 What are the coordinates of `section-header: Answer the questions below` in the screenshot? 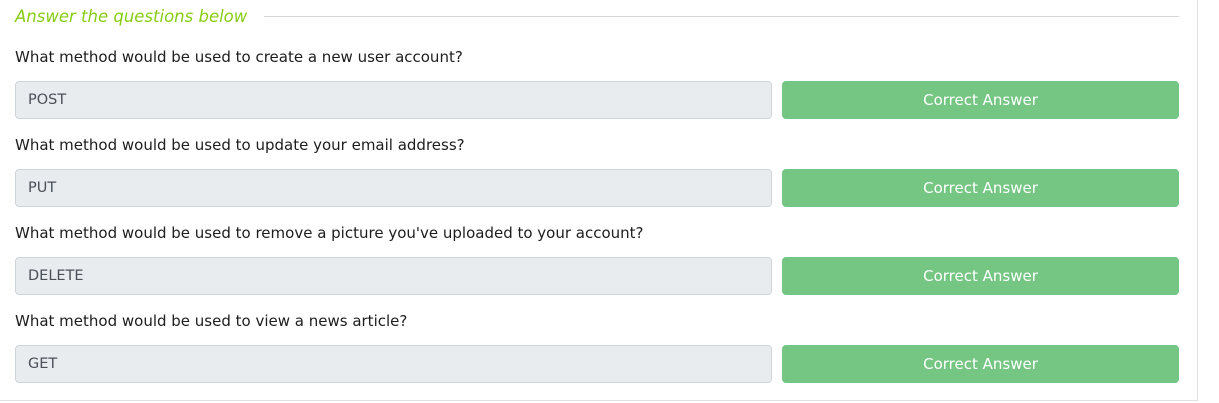 It's located at (597, 16).